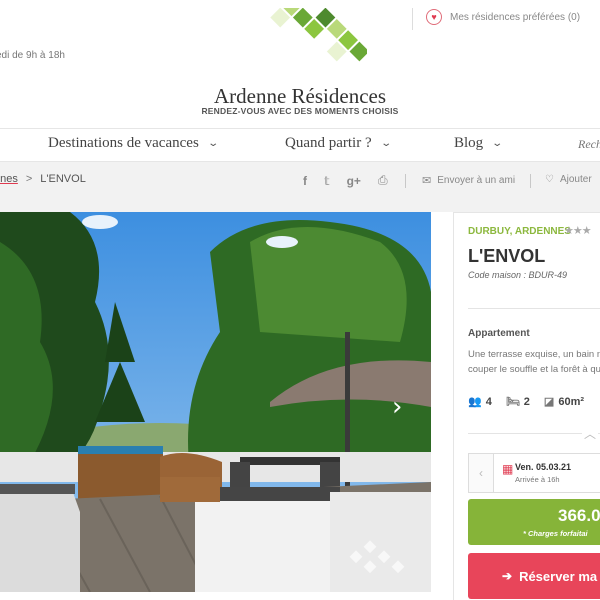  What do you see at coordinates (549, 179) in the screenshot?
I see `heart-outline-icon: ♡` at bounding box center [549, 179].